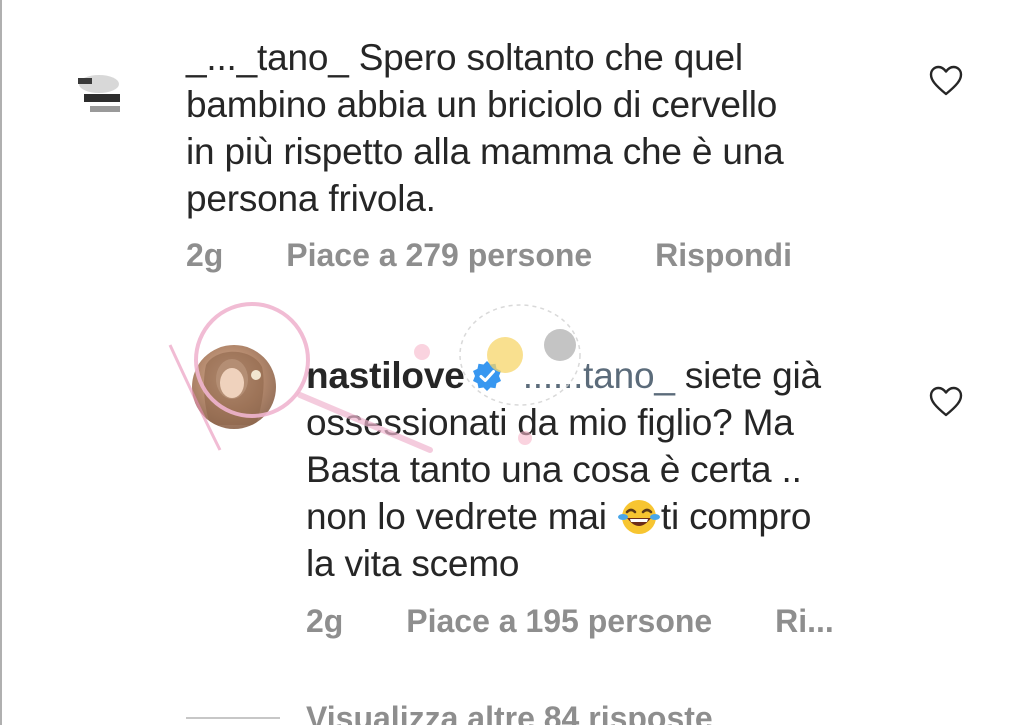 This screenshot has width=1024, height=725. I want to click on comment-2-username: nastilove, so click(385, 375).